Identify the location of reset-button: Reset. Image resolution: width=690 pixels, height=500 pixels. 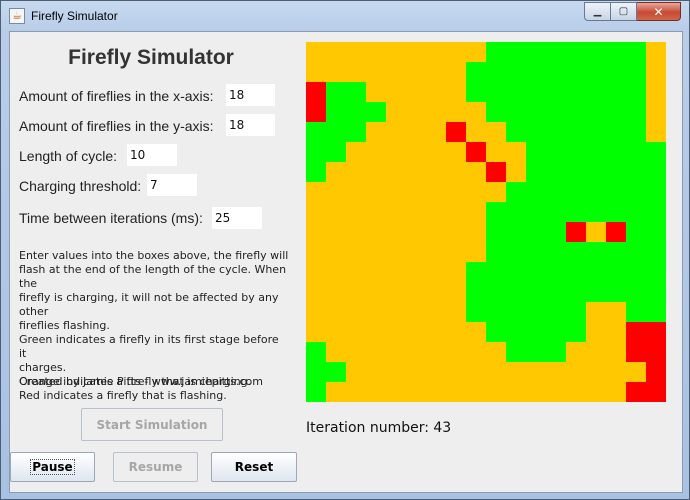
(254, 467).